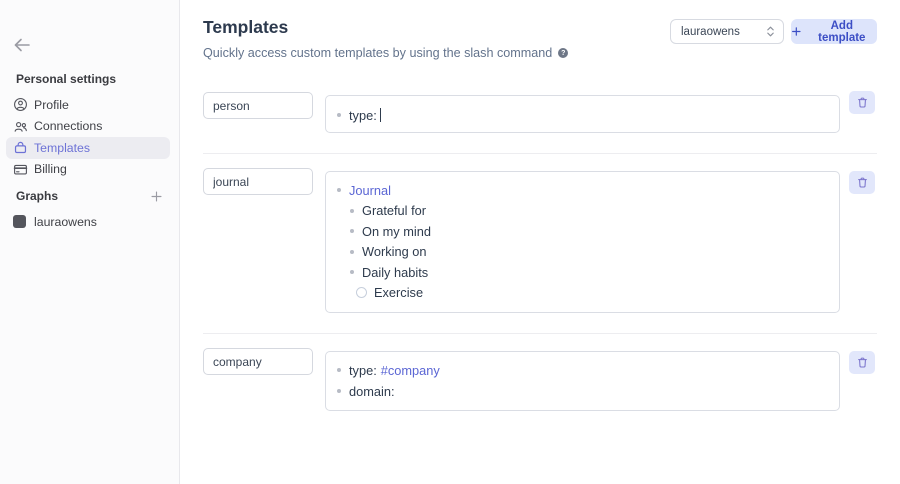 This screenshot has height=484, width=900. Describe the element at coordinates (770, 31) in the screenshot. I see `chevron-updown-icon` at that location.